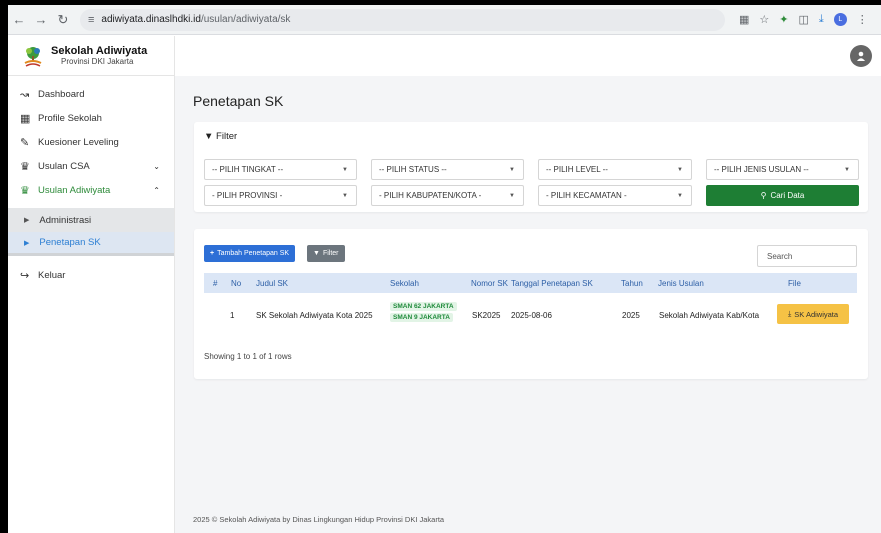 Image resolution: width=881 pixels, height=533 pixels. I want to click on cell-no: 1, so click(232, 315).